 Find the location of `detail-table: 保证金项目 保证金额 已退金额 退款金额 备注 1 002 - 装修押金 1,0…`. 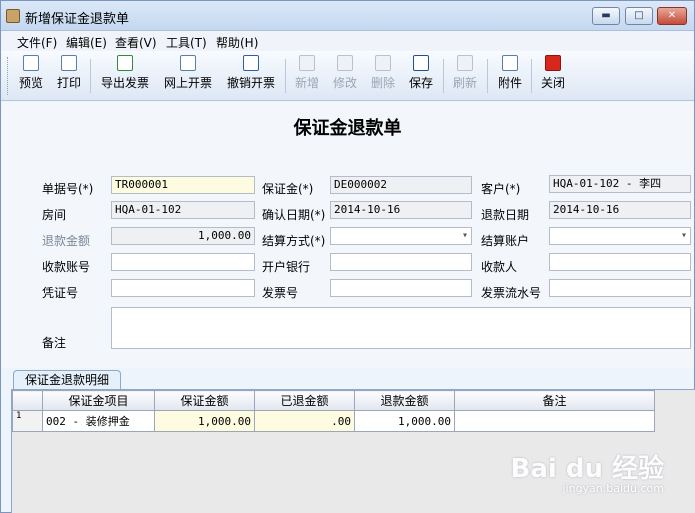

detail-table: 保证金项目 保证金额 已退金额 退款金额 备注 1 002 - 装修押金 1,0… is located at coordinates (333, 411).